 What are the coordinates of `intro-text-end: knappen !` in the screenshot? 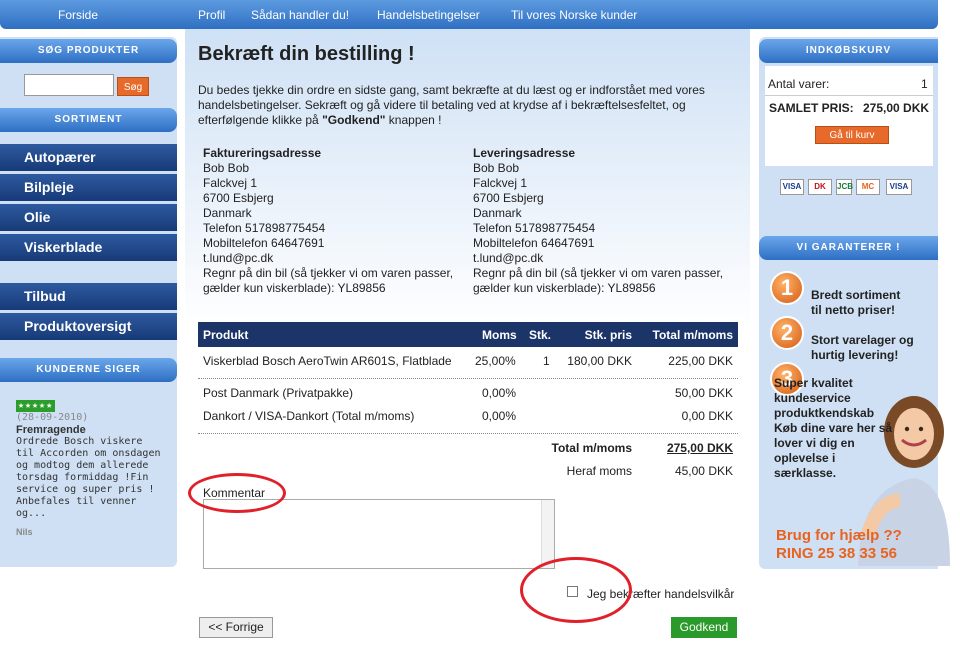 It's located at (413, 120).